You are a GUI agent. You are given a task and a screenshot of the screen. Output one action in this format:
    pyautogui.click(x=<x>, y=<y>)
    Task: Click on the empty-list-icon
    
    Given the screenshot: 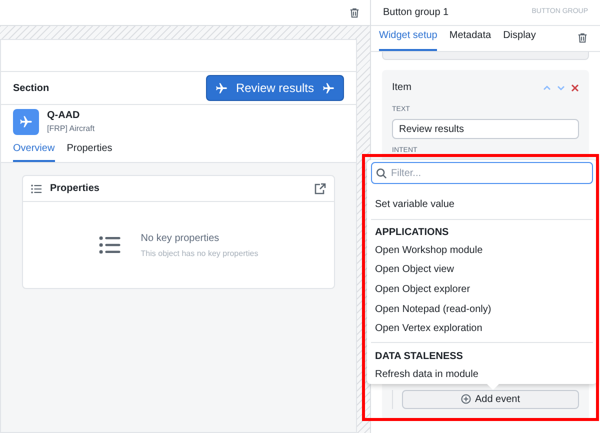 What is the action you would take?
    pyautogui.click(x=109, y=245)
    